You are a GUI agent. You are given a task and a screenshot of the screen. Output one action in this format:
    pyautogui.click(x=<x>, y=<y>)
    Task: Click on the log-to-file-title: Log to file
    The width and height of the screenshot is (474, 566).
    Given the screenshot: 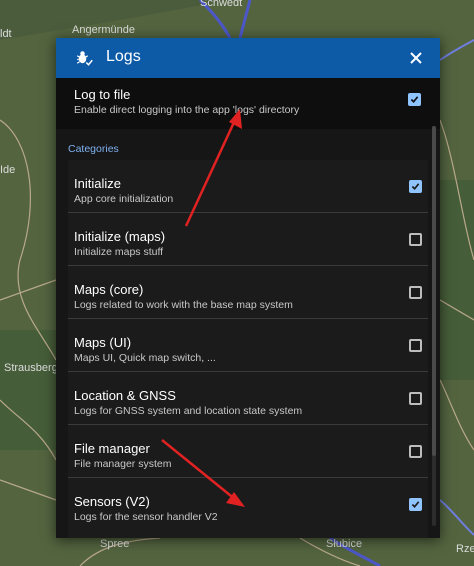 What is the action you would take?
    pyautogui.click(x=102, y=94)
    